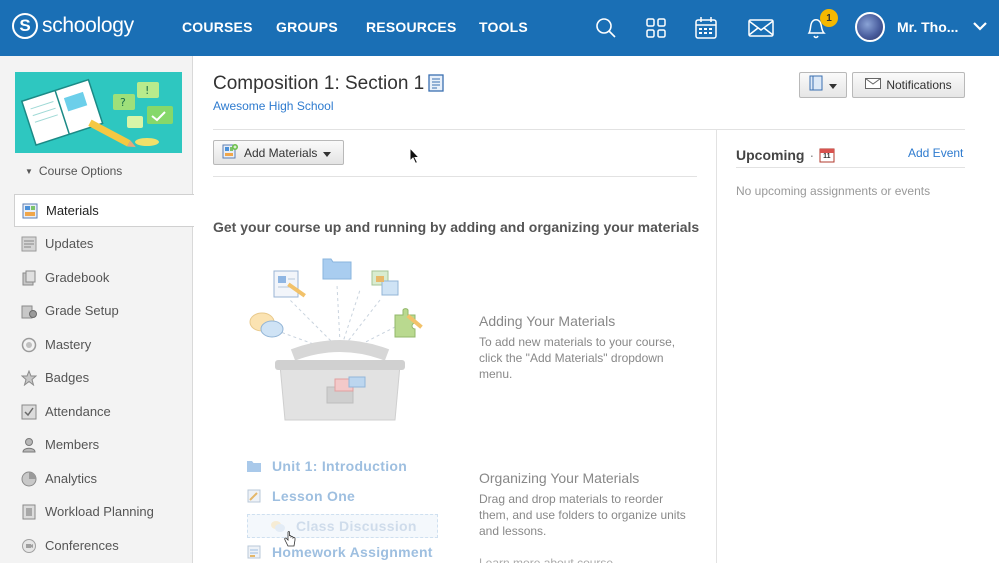 This screenshot has width=999, height=563. I want to click on add-materials-icon, so click(230, 152).